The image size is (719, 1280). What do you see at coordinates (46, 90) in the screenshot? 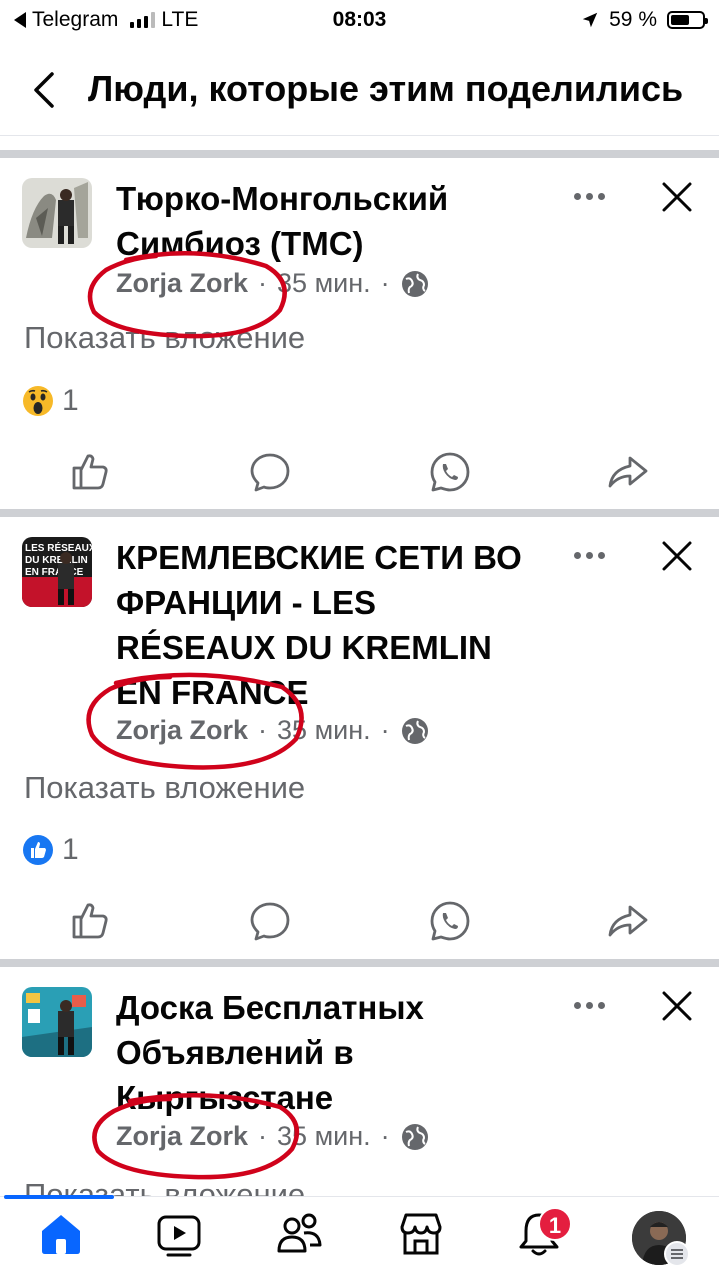
I see `chevron-left-icon` at bounding box center [46, 90].